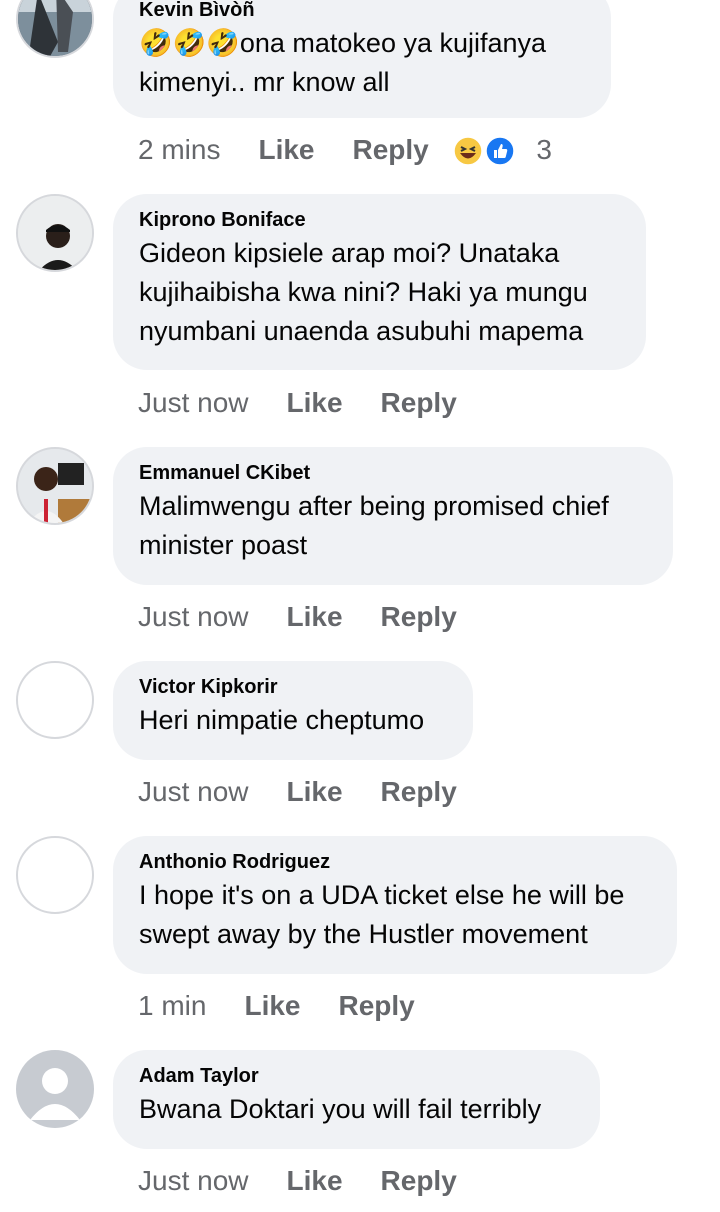  Describe the element at coordinates (393, 473) in the screenshot. I see `comment-author: Emmanuel CKibet` at that location.